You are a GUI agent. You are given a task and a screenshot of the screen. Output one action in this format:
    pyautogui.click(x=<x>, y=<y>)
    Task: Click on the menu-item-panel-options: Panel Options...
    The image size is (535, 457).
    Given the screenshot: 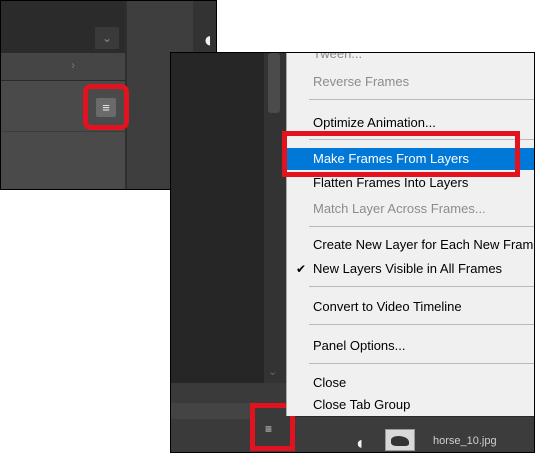 What is the action you would take?
    pyautogui.click(x=410, y=346)
    